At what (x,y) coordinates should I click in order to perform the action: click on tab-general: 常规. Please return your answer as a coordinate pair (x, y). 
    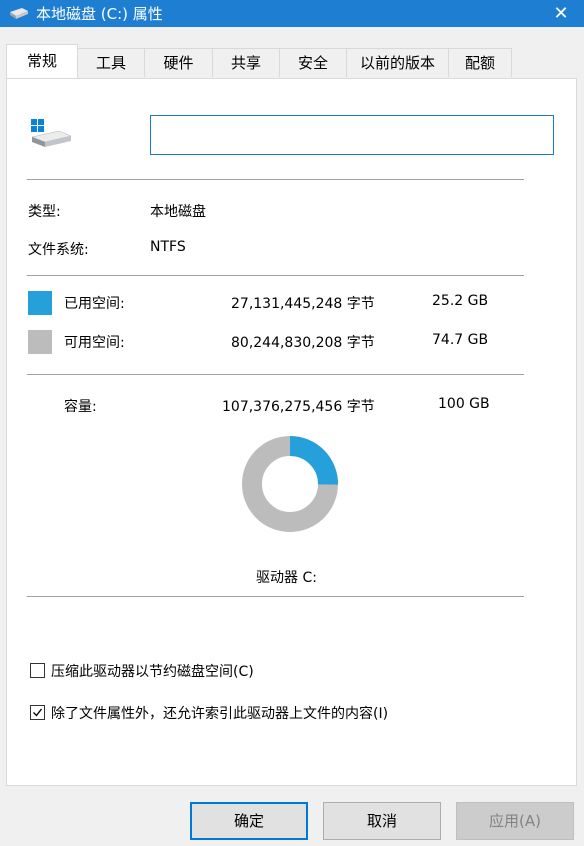
    Looking at the image, I should click on (42, 61).